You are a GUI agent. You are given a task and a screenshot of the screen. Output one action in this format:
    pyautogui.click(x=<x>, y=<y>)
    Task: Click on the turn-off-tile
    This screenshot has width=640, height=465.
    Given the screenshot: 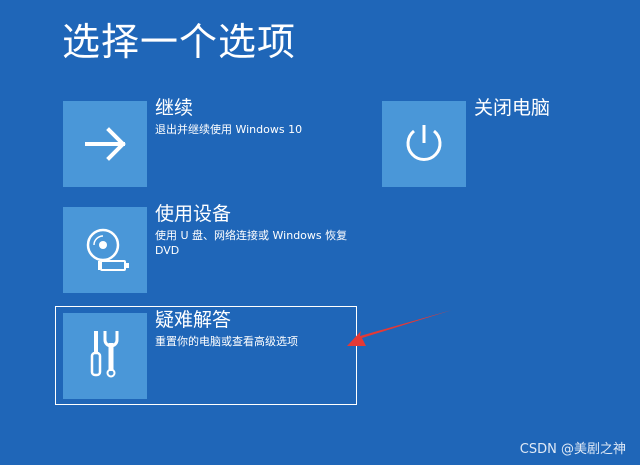 What is the action you would take?
    pyautogui.click(x=424, y=144)
    